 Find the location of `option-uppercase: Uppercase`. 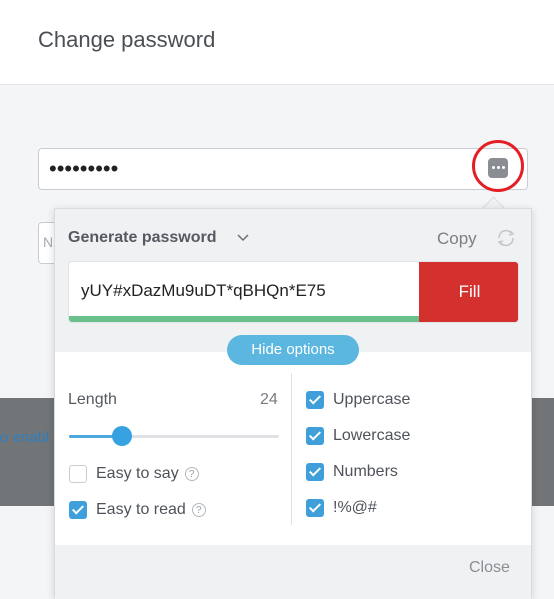

option-uppercase: Uppercase is located at coordinates (358, 400).